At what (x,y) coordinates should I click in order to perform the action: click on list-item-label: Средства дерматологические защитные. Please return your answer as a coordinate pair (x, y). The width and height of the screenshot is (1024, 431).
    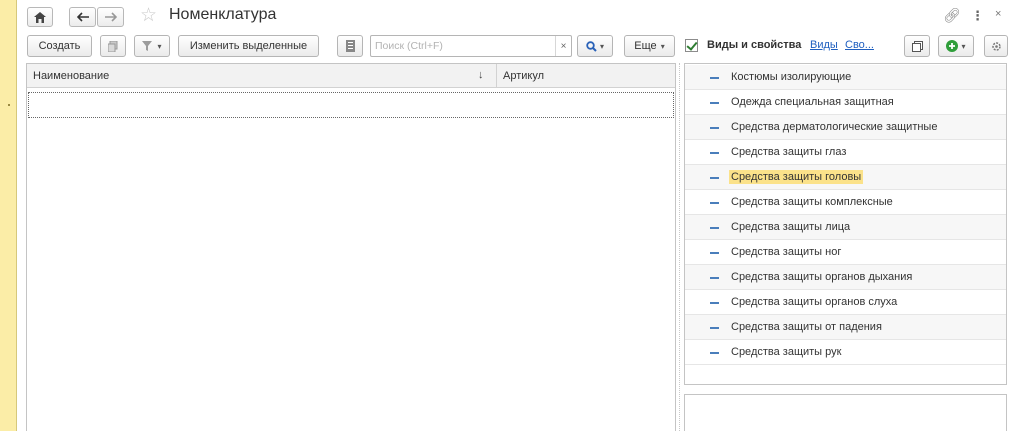
    Looking at the image, I should click on (834, 127).